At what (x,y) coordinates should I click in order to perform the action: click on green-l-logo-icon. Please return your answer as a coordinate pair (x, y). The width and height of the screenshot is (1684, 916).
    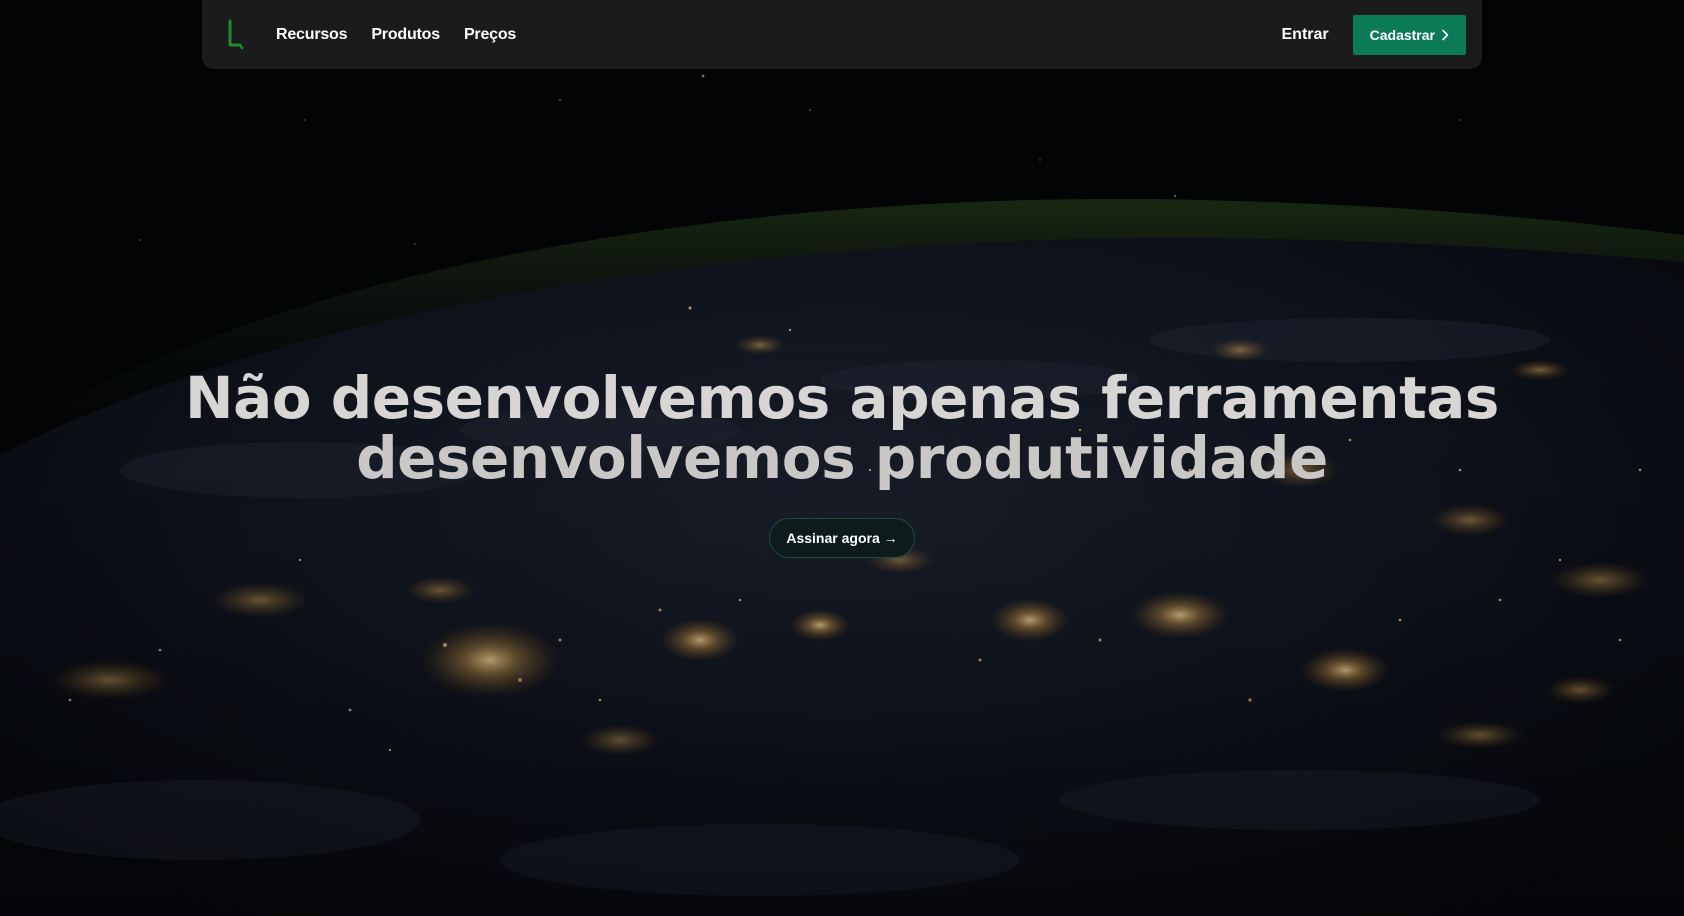
    Looking at the image, I should click on (236, 35).